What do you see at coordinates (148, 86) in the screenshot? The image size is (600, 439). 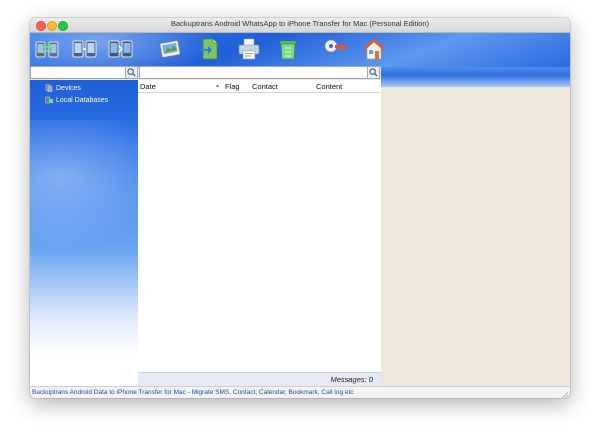 I see `column-header-date: Date` at bounding box center [148, 86].